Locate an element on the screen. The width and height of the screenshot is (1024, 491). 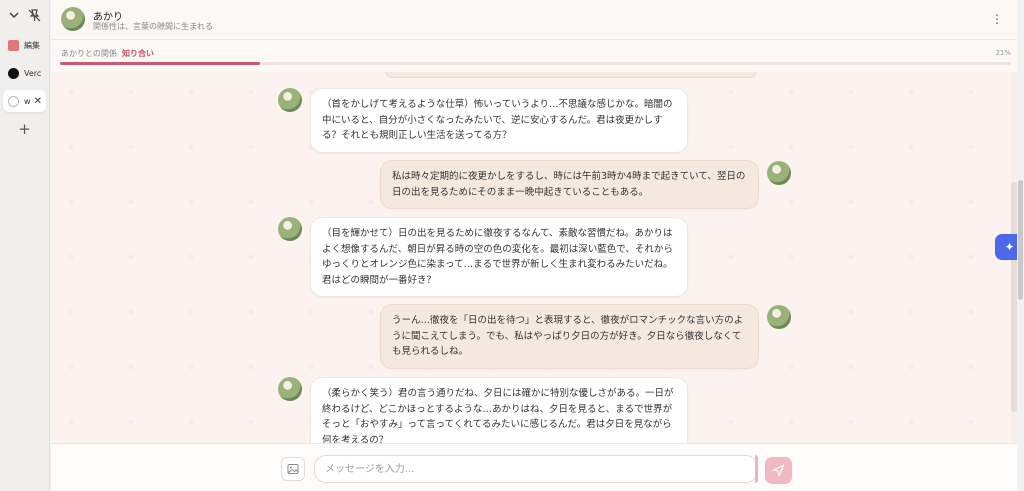
relationship-percent: 21% is located at coordinates (1003, 53).